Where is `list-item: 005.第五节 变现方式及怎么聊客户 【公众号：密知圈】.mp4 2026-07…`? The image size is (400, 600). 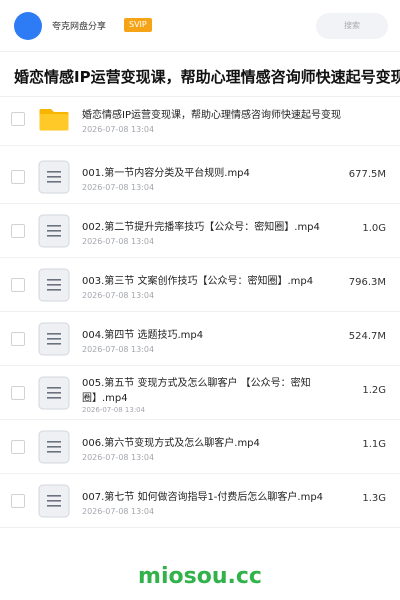 list-item: 005.第五节 变现方式及怎么聊客户 【公众号：密知圈】.mp4 2026-07… is located at coordinates (200, 393).